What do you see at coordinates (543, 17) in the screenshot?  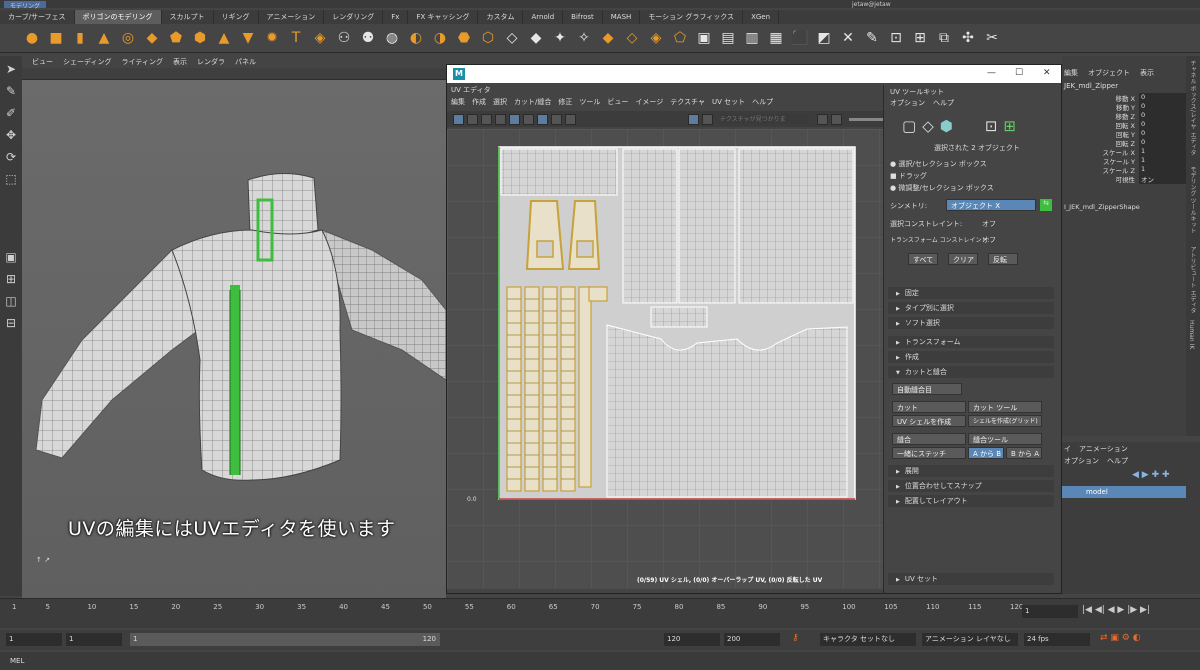 I see `shelf-tab: Arnold` at bounding box center [543, 17].